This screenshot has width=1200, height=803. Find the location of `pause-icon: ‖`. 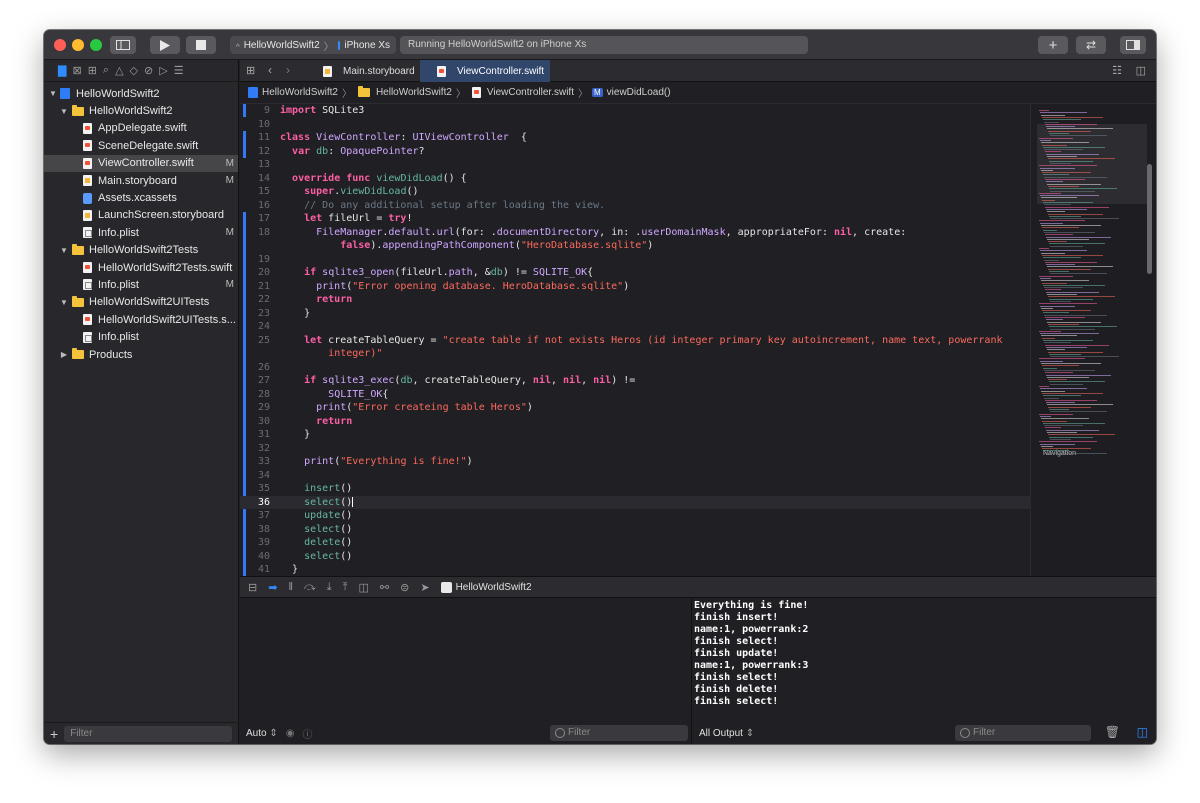

pause-icon: ‖ is located at coordinates (290, 587).